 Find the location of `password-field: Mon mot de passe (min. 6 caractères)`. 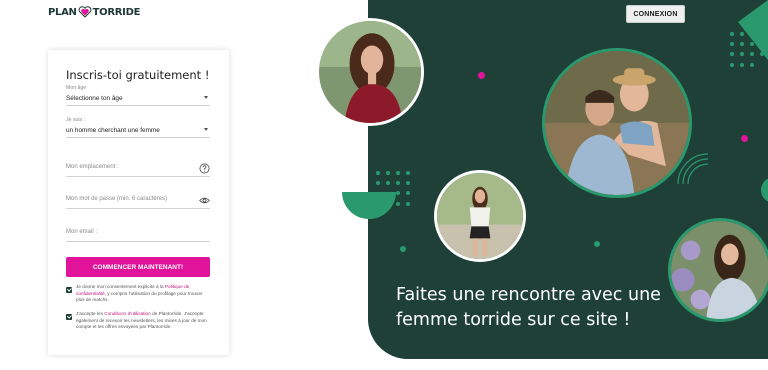

password-field: Mon mot de passe (min. 6 caractères) is located at coordinates (138, 202).